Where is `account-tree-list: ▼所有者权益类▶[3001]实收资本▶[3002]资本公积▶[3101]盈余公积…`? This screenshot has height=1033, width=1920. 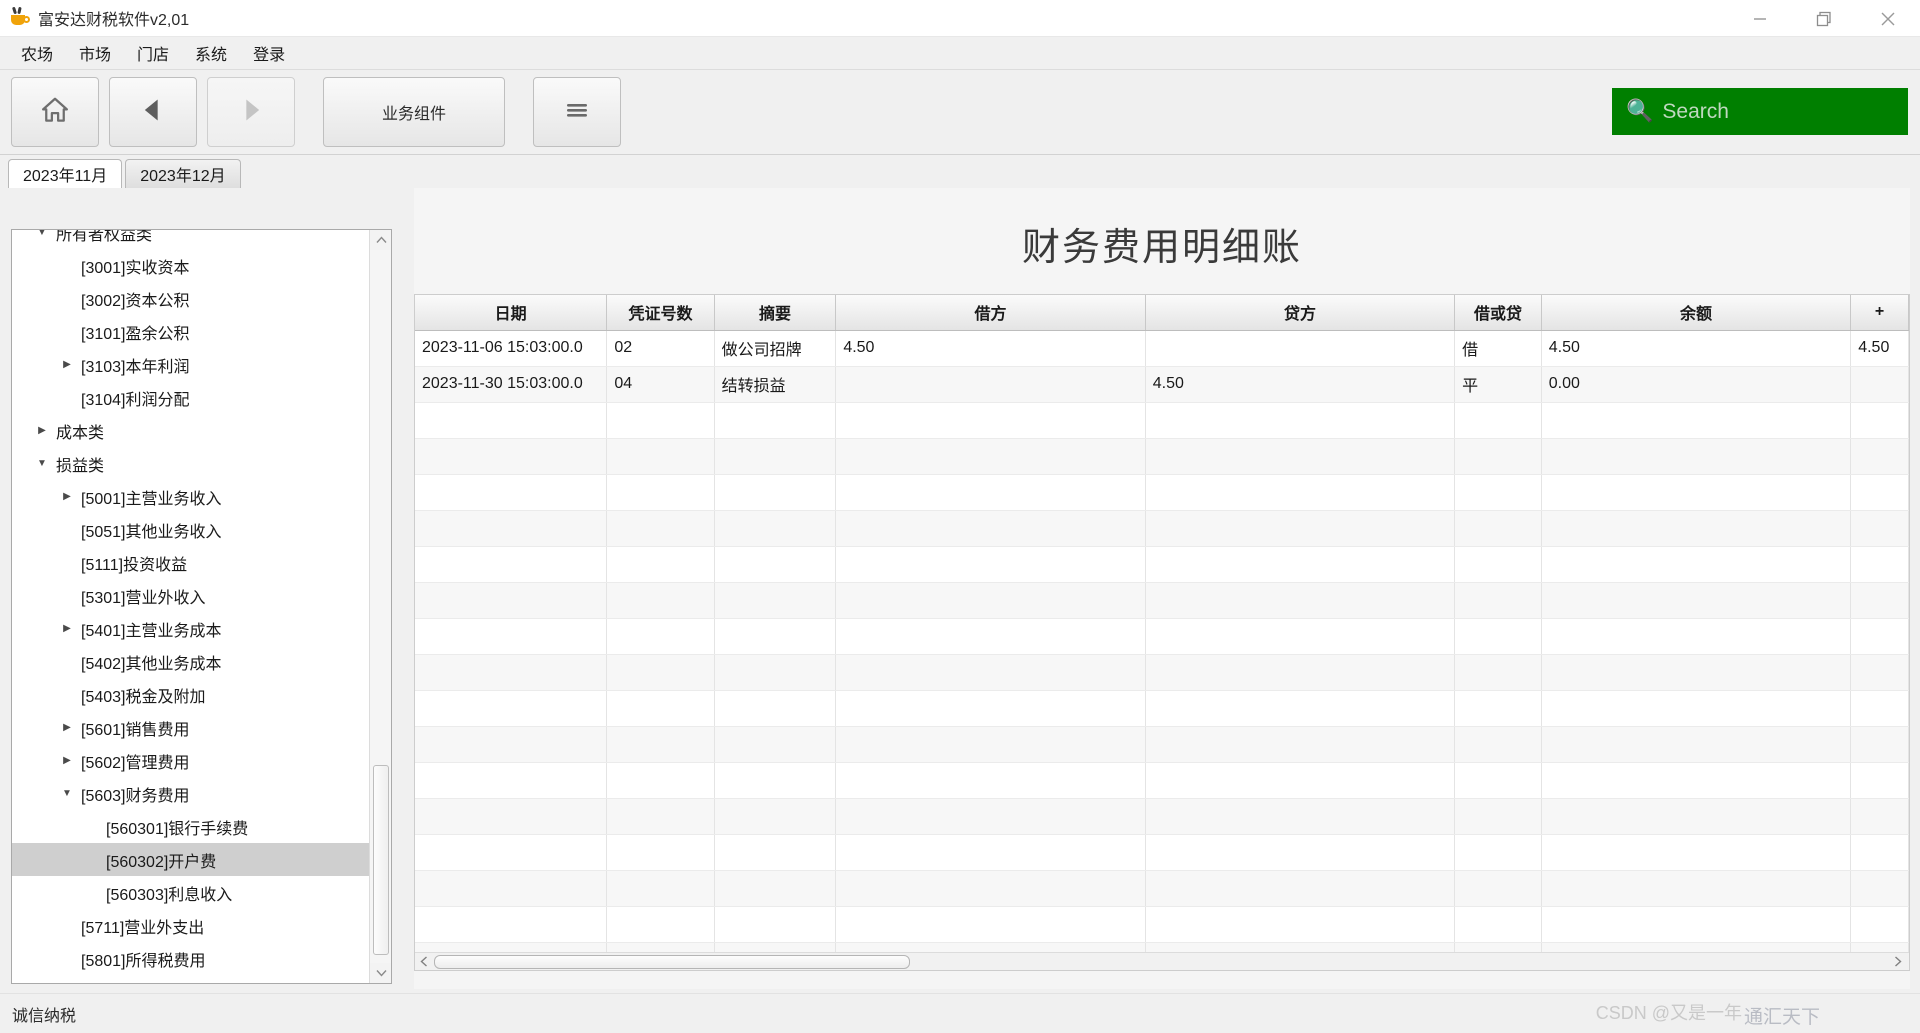 account-tree-list: ▼所有者权益类▶[3001]实收资本▶[3002]资本公积▶[3101]盈余公积… is located at coordinates (190, 606).